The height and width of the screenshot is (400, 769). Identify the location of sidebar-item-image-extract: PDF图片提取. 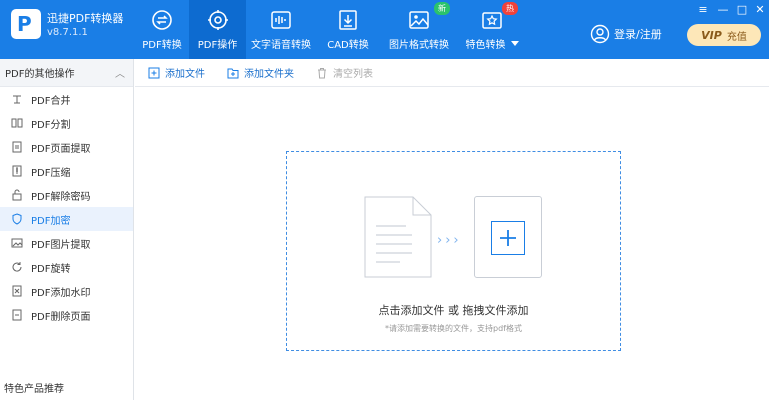
(66, 243).